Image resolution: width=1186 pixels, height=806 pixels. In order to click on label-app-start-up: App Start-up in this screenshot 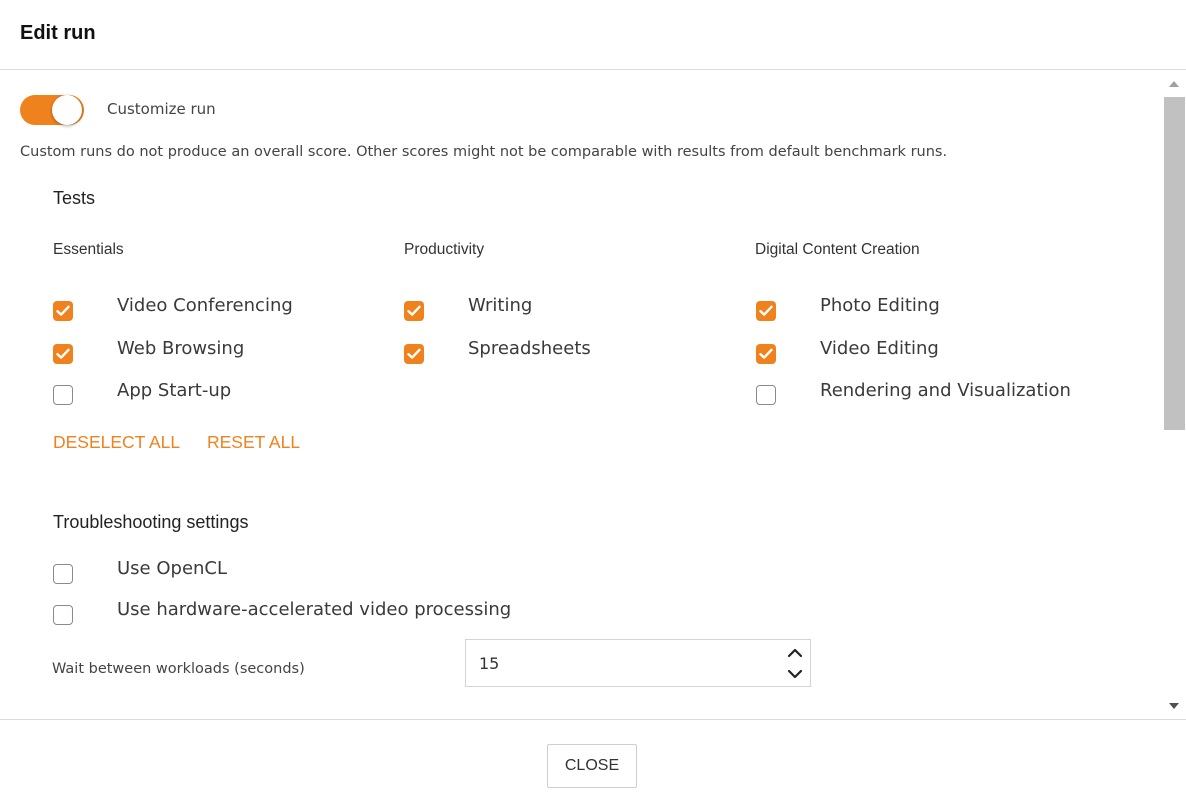, I will do `click(174, 390)`.